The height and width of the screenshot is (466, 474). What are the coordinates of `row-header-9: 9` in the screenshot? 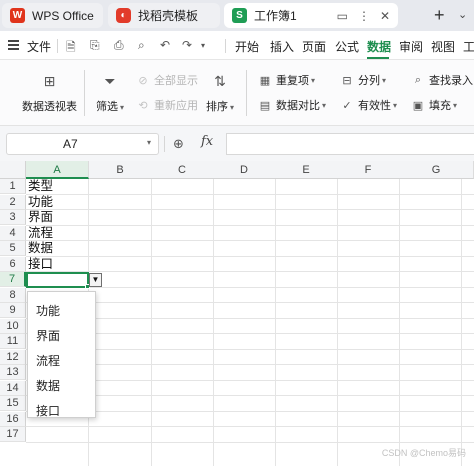 It's located at (13, 310).